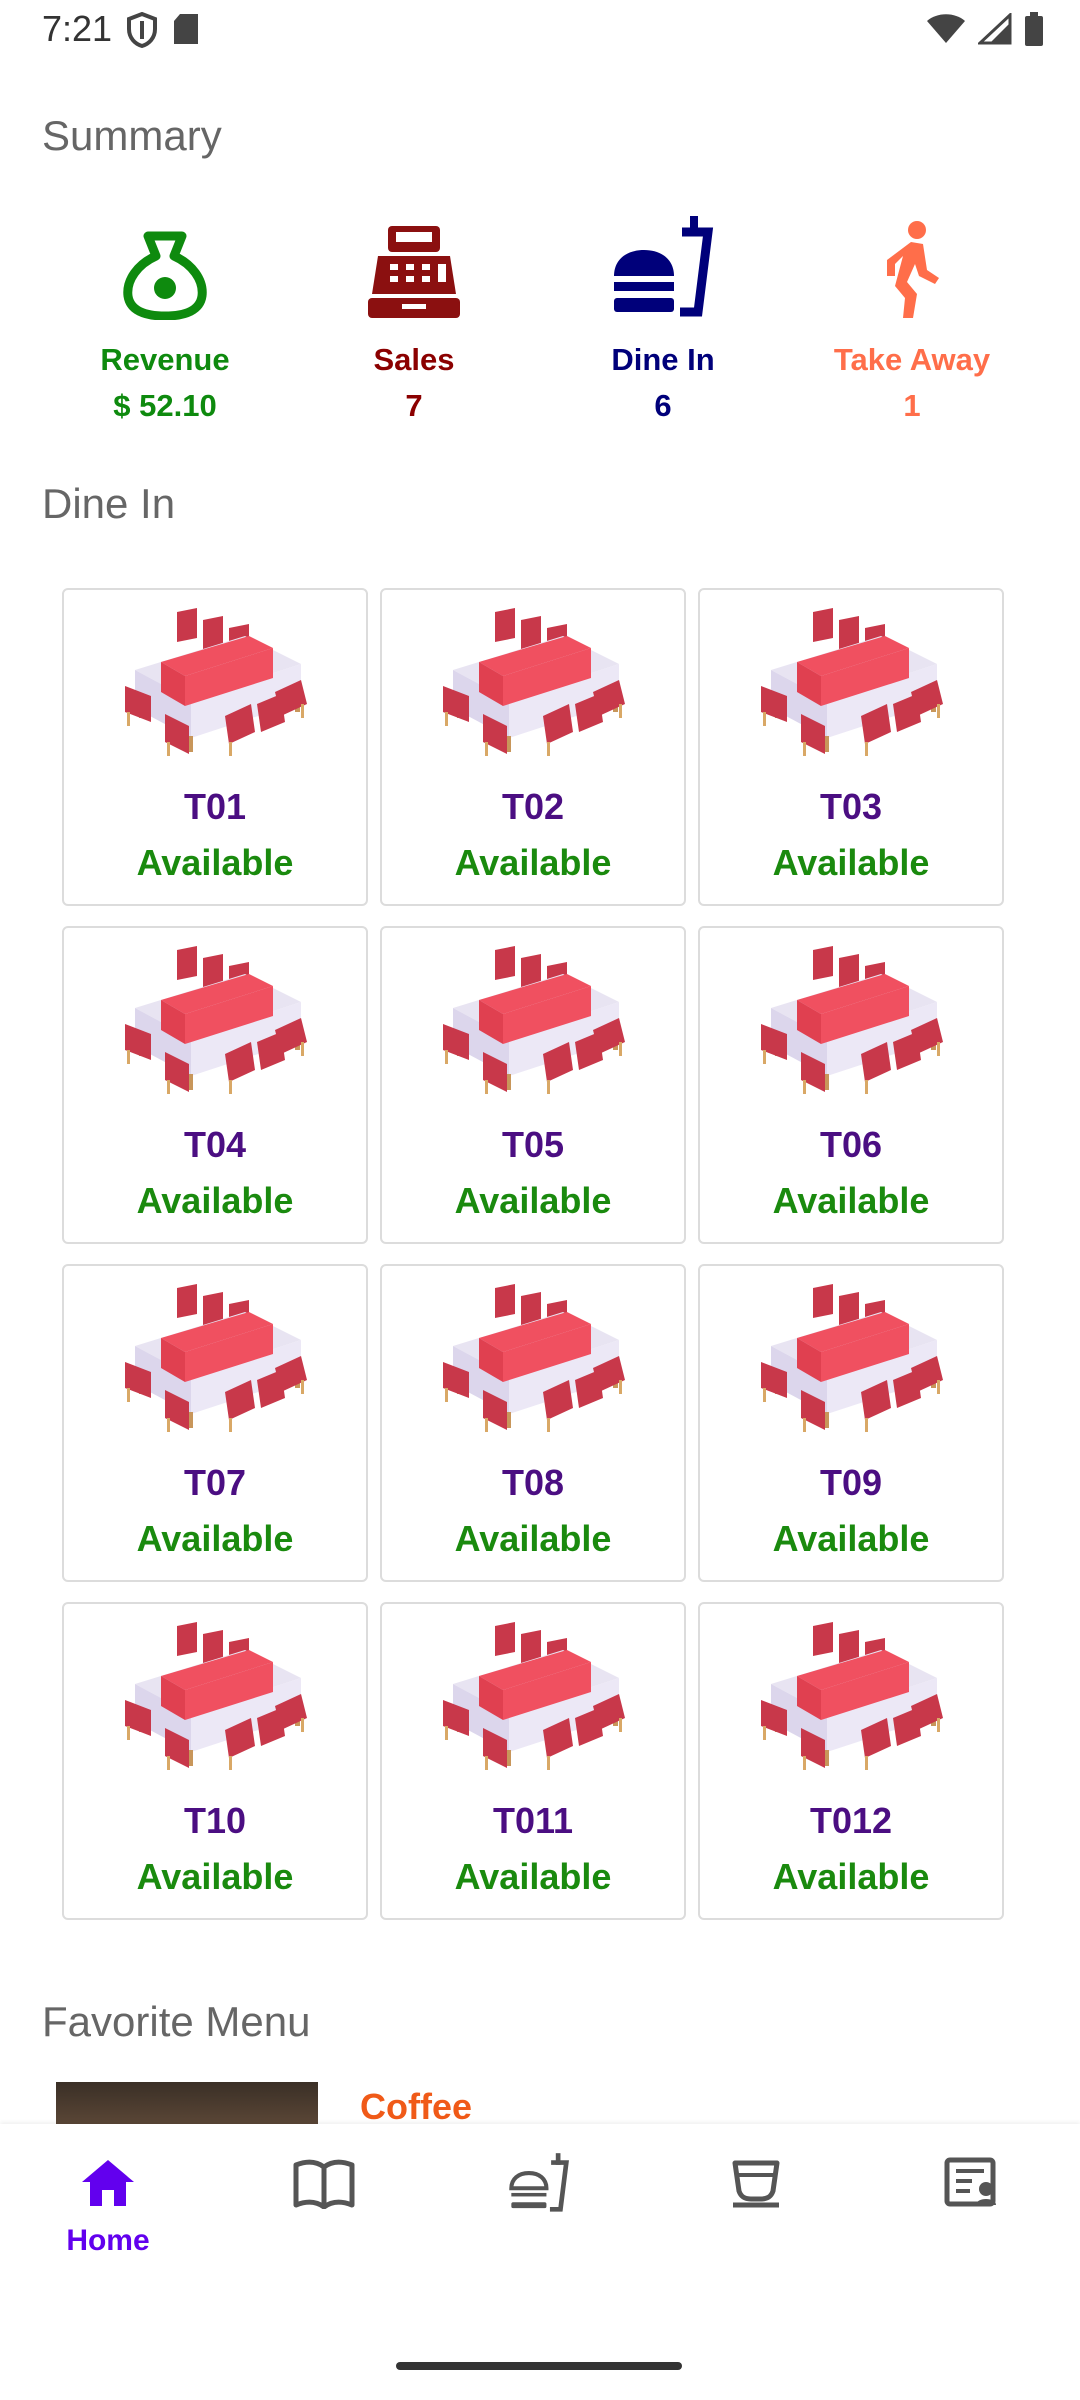 The height and width of the screenshot is (2400, 1080). I want to click on nav-home: Home, so click(108, 2203).